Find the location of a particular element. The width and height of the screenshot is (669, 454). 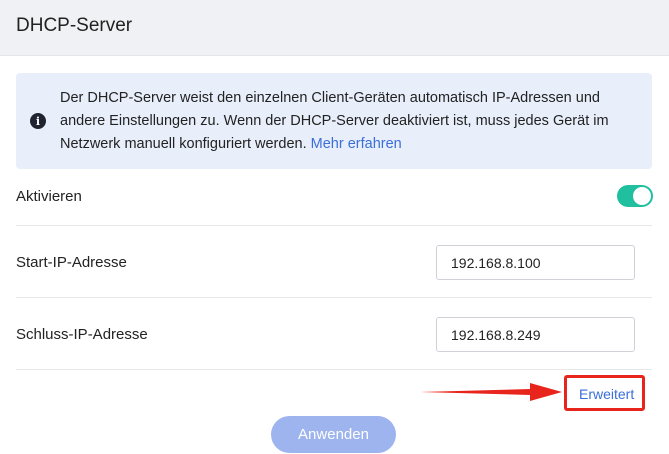

activate-toggle is located at coordinates (635, 196).